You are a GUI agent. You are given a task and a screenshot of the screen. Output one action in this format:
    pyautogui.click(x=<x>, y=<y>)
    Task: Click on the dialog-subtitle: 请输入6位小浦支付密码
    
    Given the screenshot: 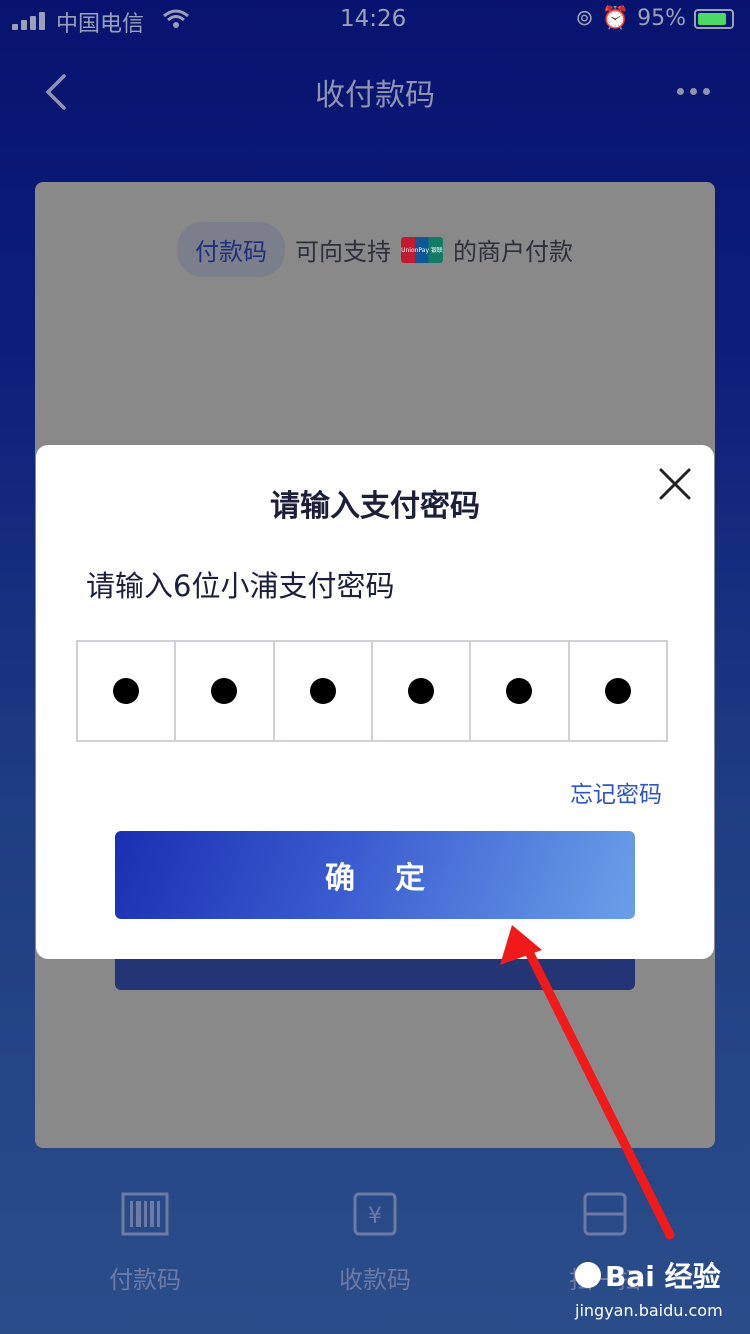 What is the action you would take?
    pyautogui.click(x=240, y=586)
    